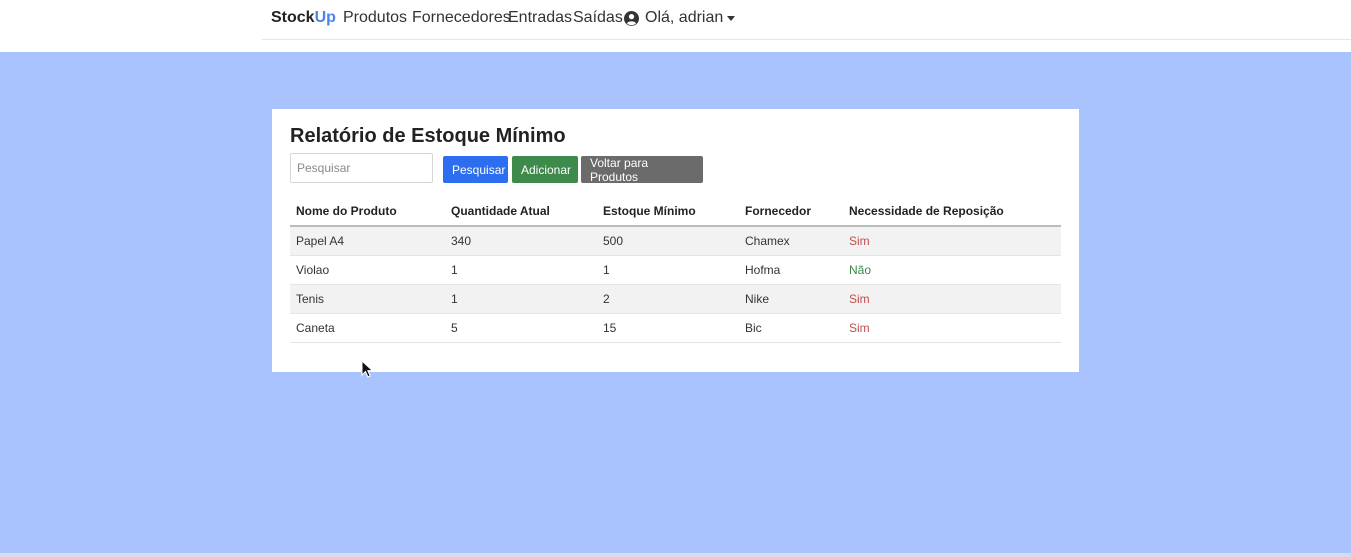 The height and width of the screenshot is (557, 1351). What do you see at coordinates (668, 212) in the screenshot?
I see `column-header-minimum-stock: Estoque Mínimo` at bounding box center [668, 212].